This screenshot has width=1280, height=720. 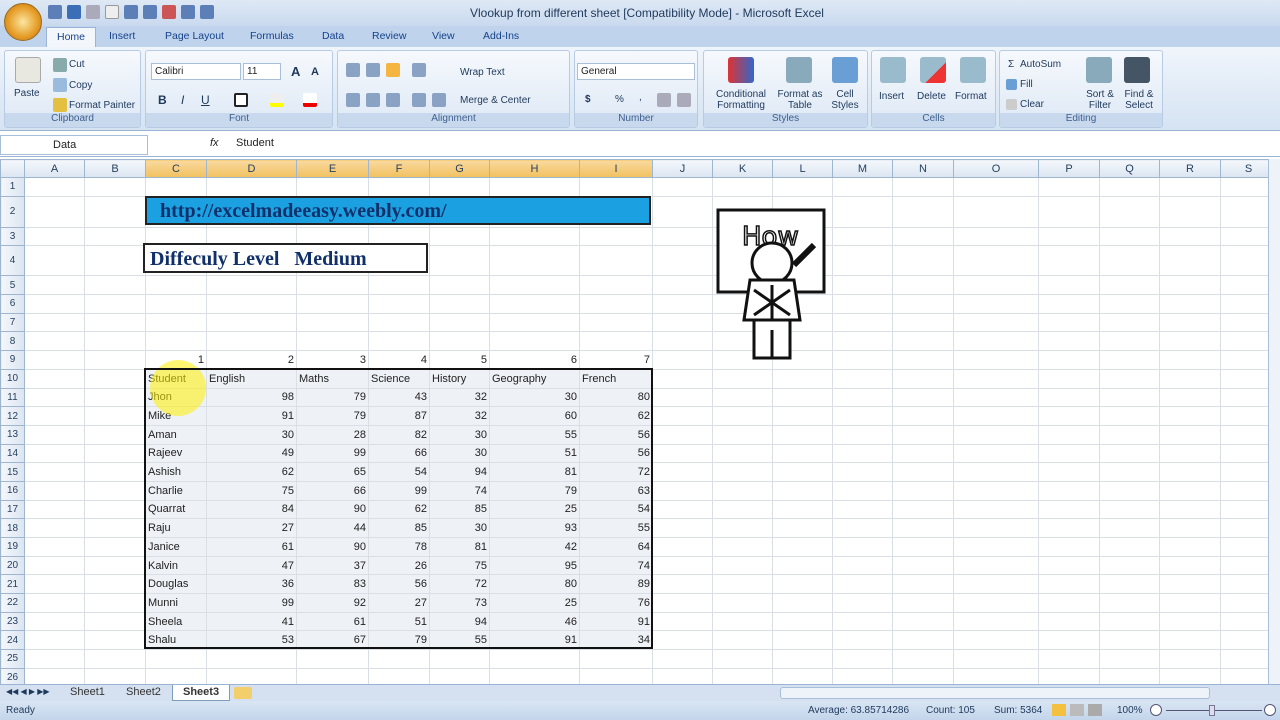 What do you see at coordinates (251, 603) in the screenshot?
I see `score-cell: 99` at bounding box center [251, 603].